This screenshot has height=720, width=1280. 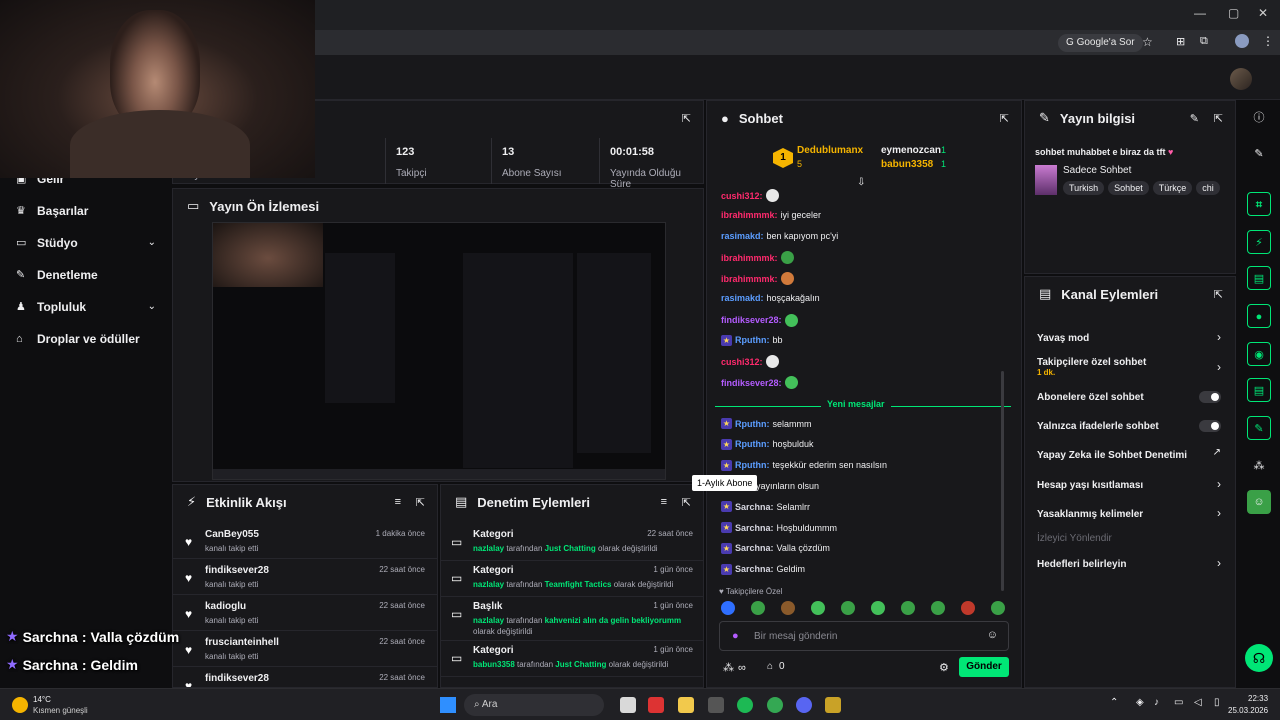 I want to click on action-account-age: Hesap yaşı kısıtlaması, so click(x=1129, y=485).